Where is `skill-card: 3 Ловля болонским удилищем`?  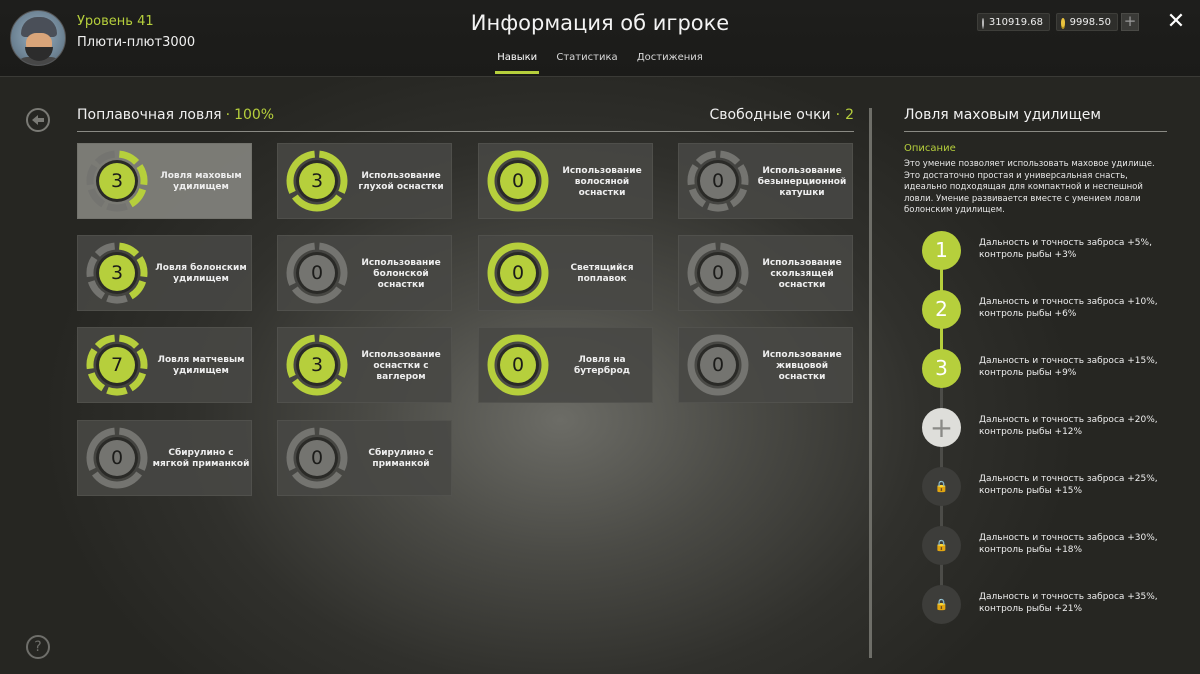
skill-card: 3 Ловля болонским удилищем is located at coordinates (164, 273).